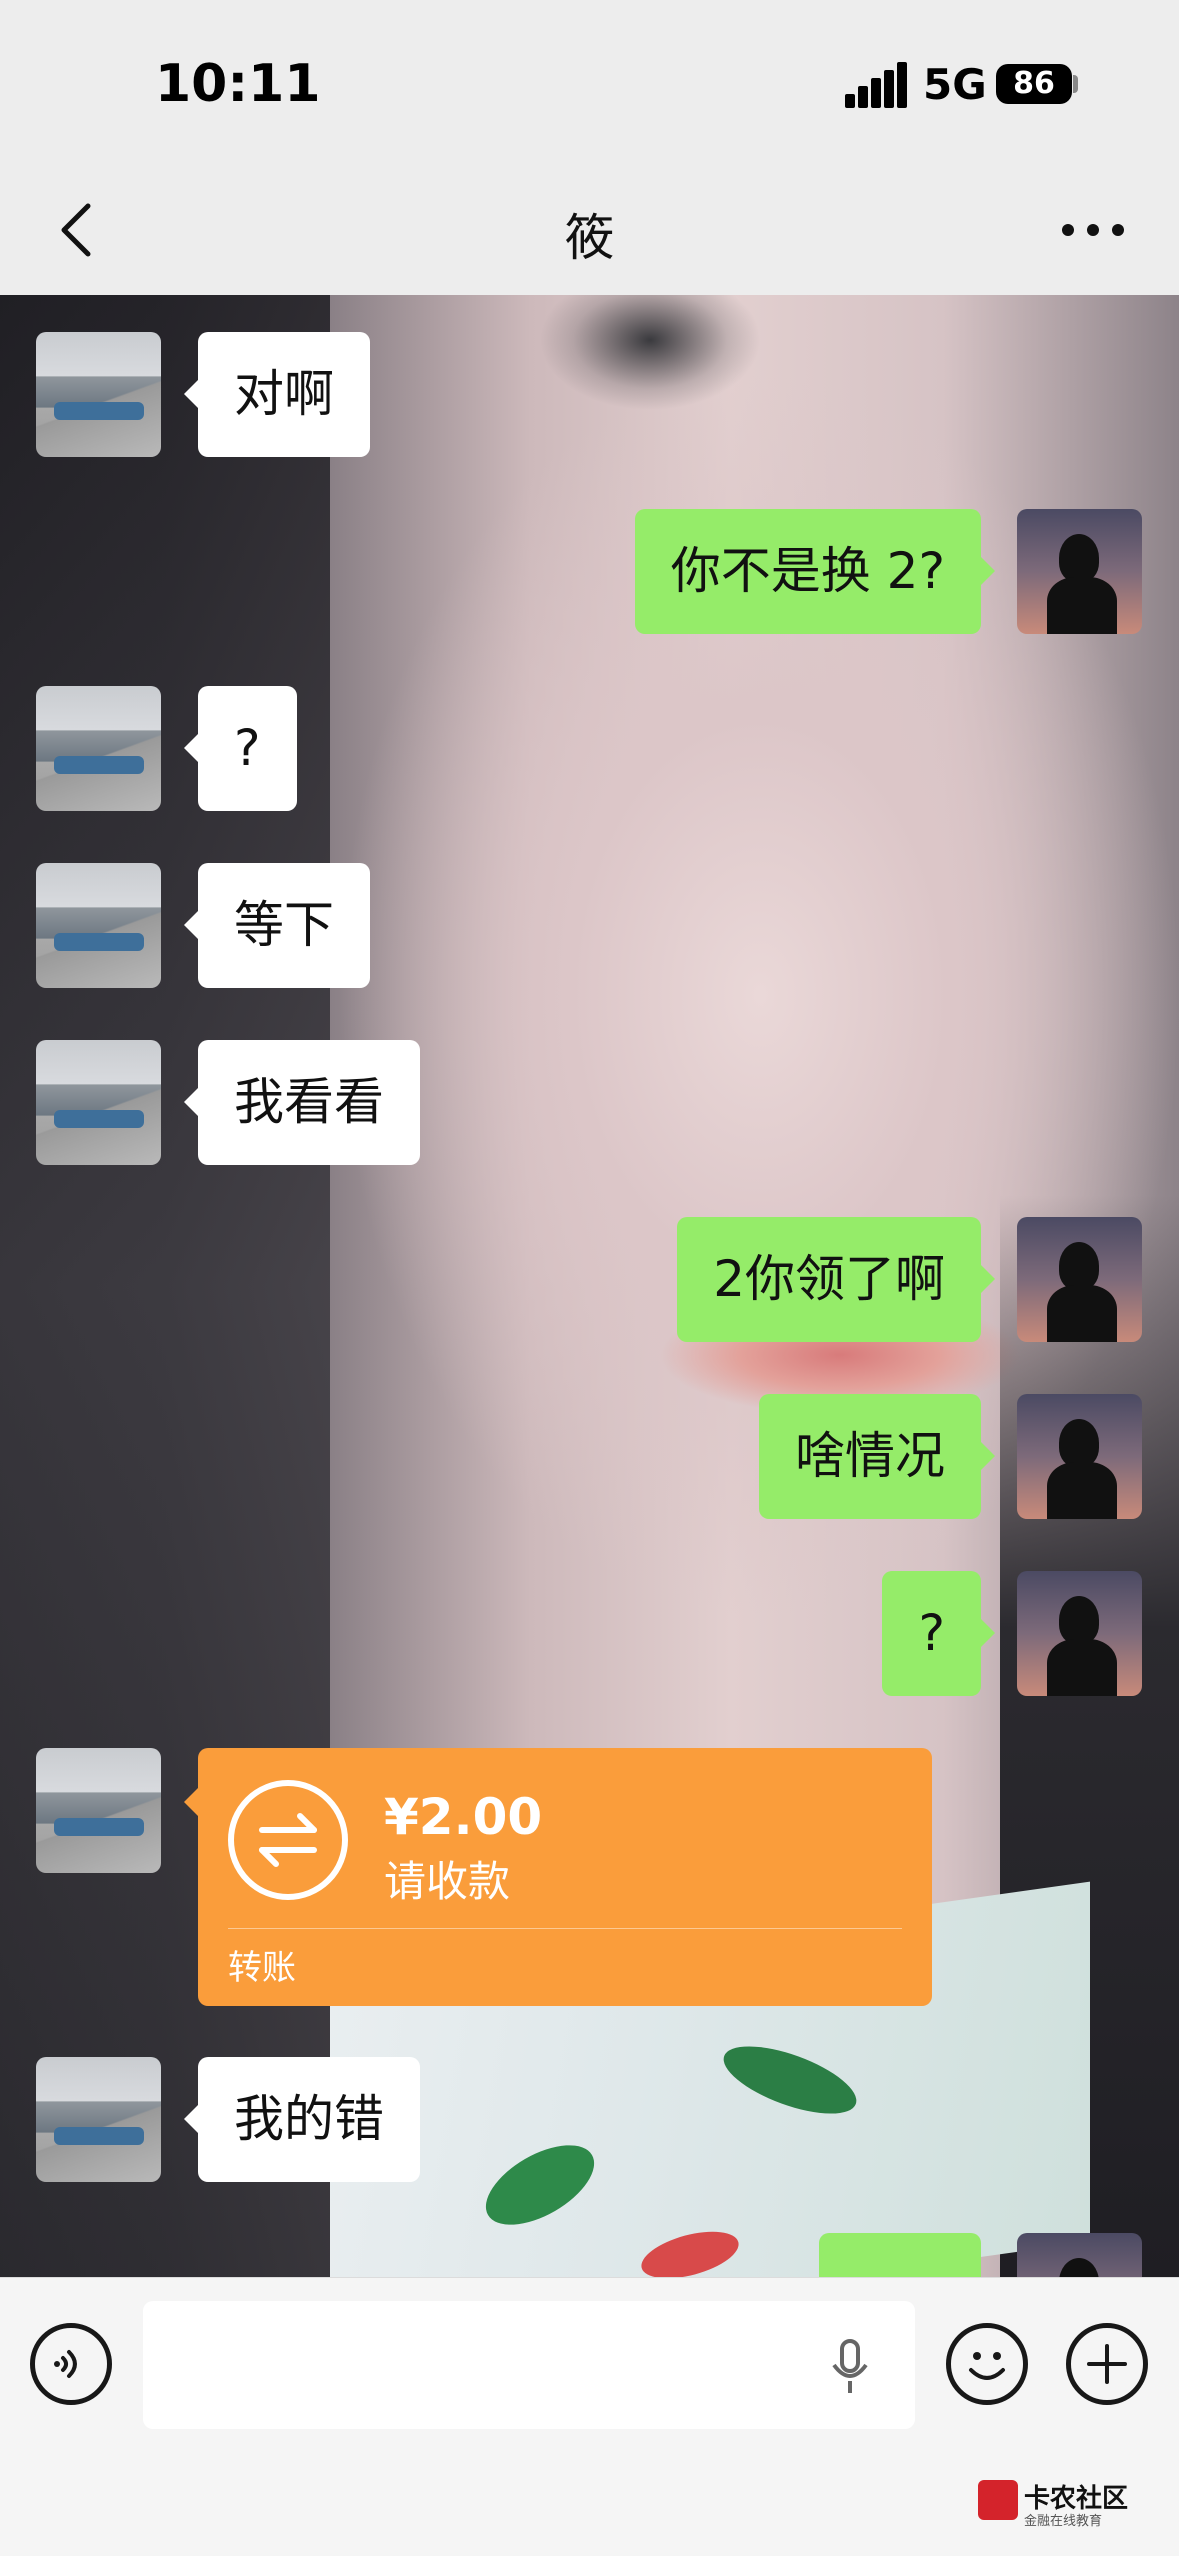 Image resolution: width=1179 pixels, height=2556 pixels. Describe the element at coordinates (1107, 2364) in the screenshot. I see `plus-icon` at that location.